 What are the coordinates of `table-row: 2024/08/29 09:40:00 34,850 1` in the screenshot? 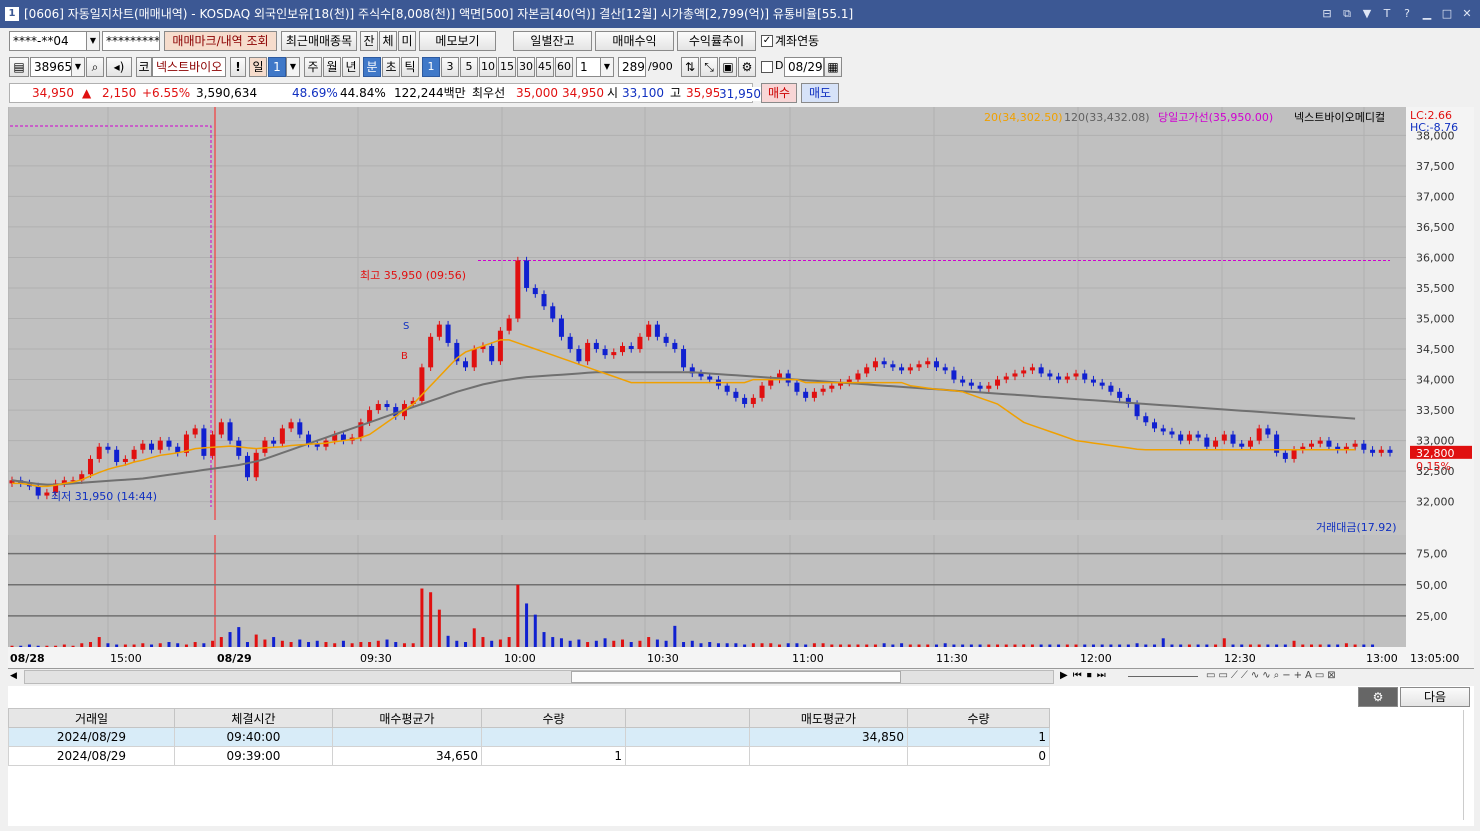 It's located at (529, 737).